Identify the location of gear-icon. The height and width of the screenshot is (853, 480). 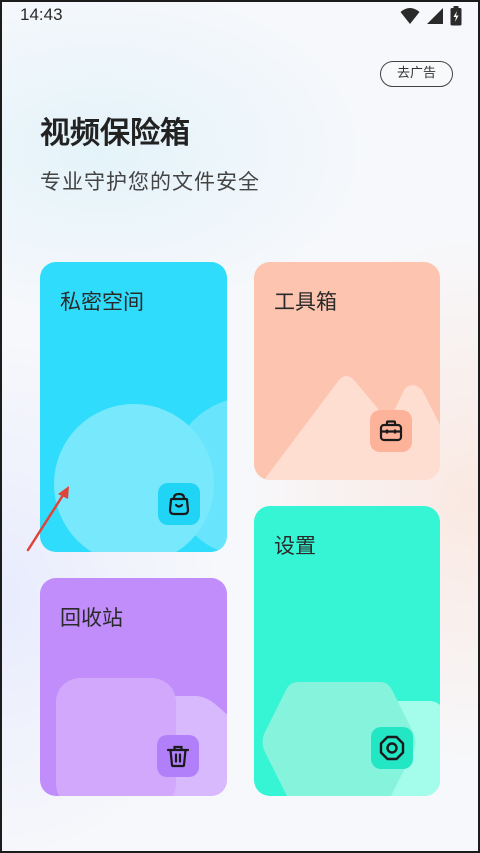
(392, 748).